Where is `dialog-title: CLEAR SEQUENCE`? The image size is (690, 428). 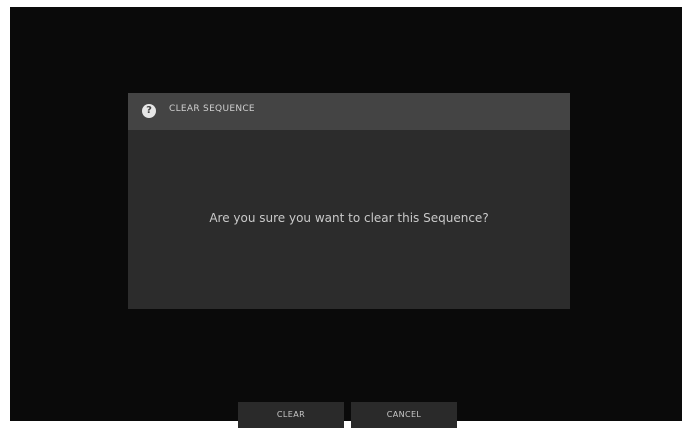
dialog-title: CLEAR SEQUENCE is located at coordinates (212, 109).